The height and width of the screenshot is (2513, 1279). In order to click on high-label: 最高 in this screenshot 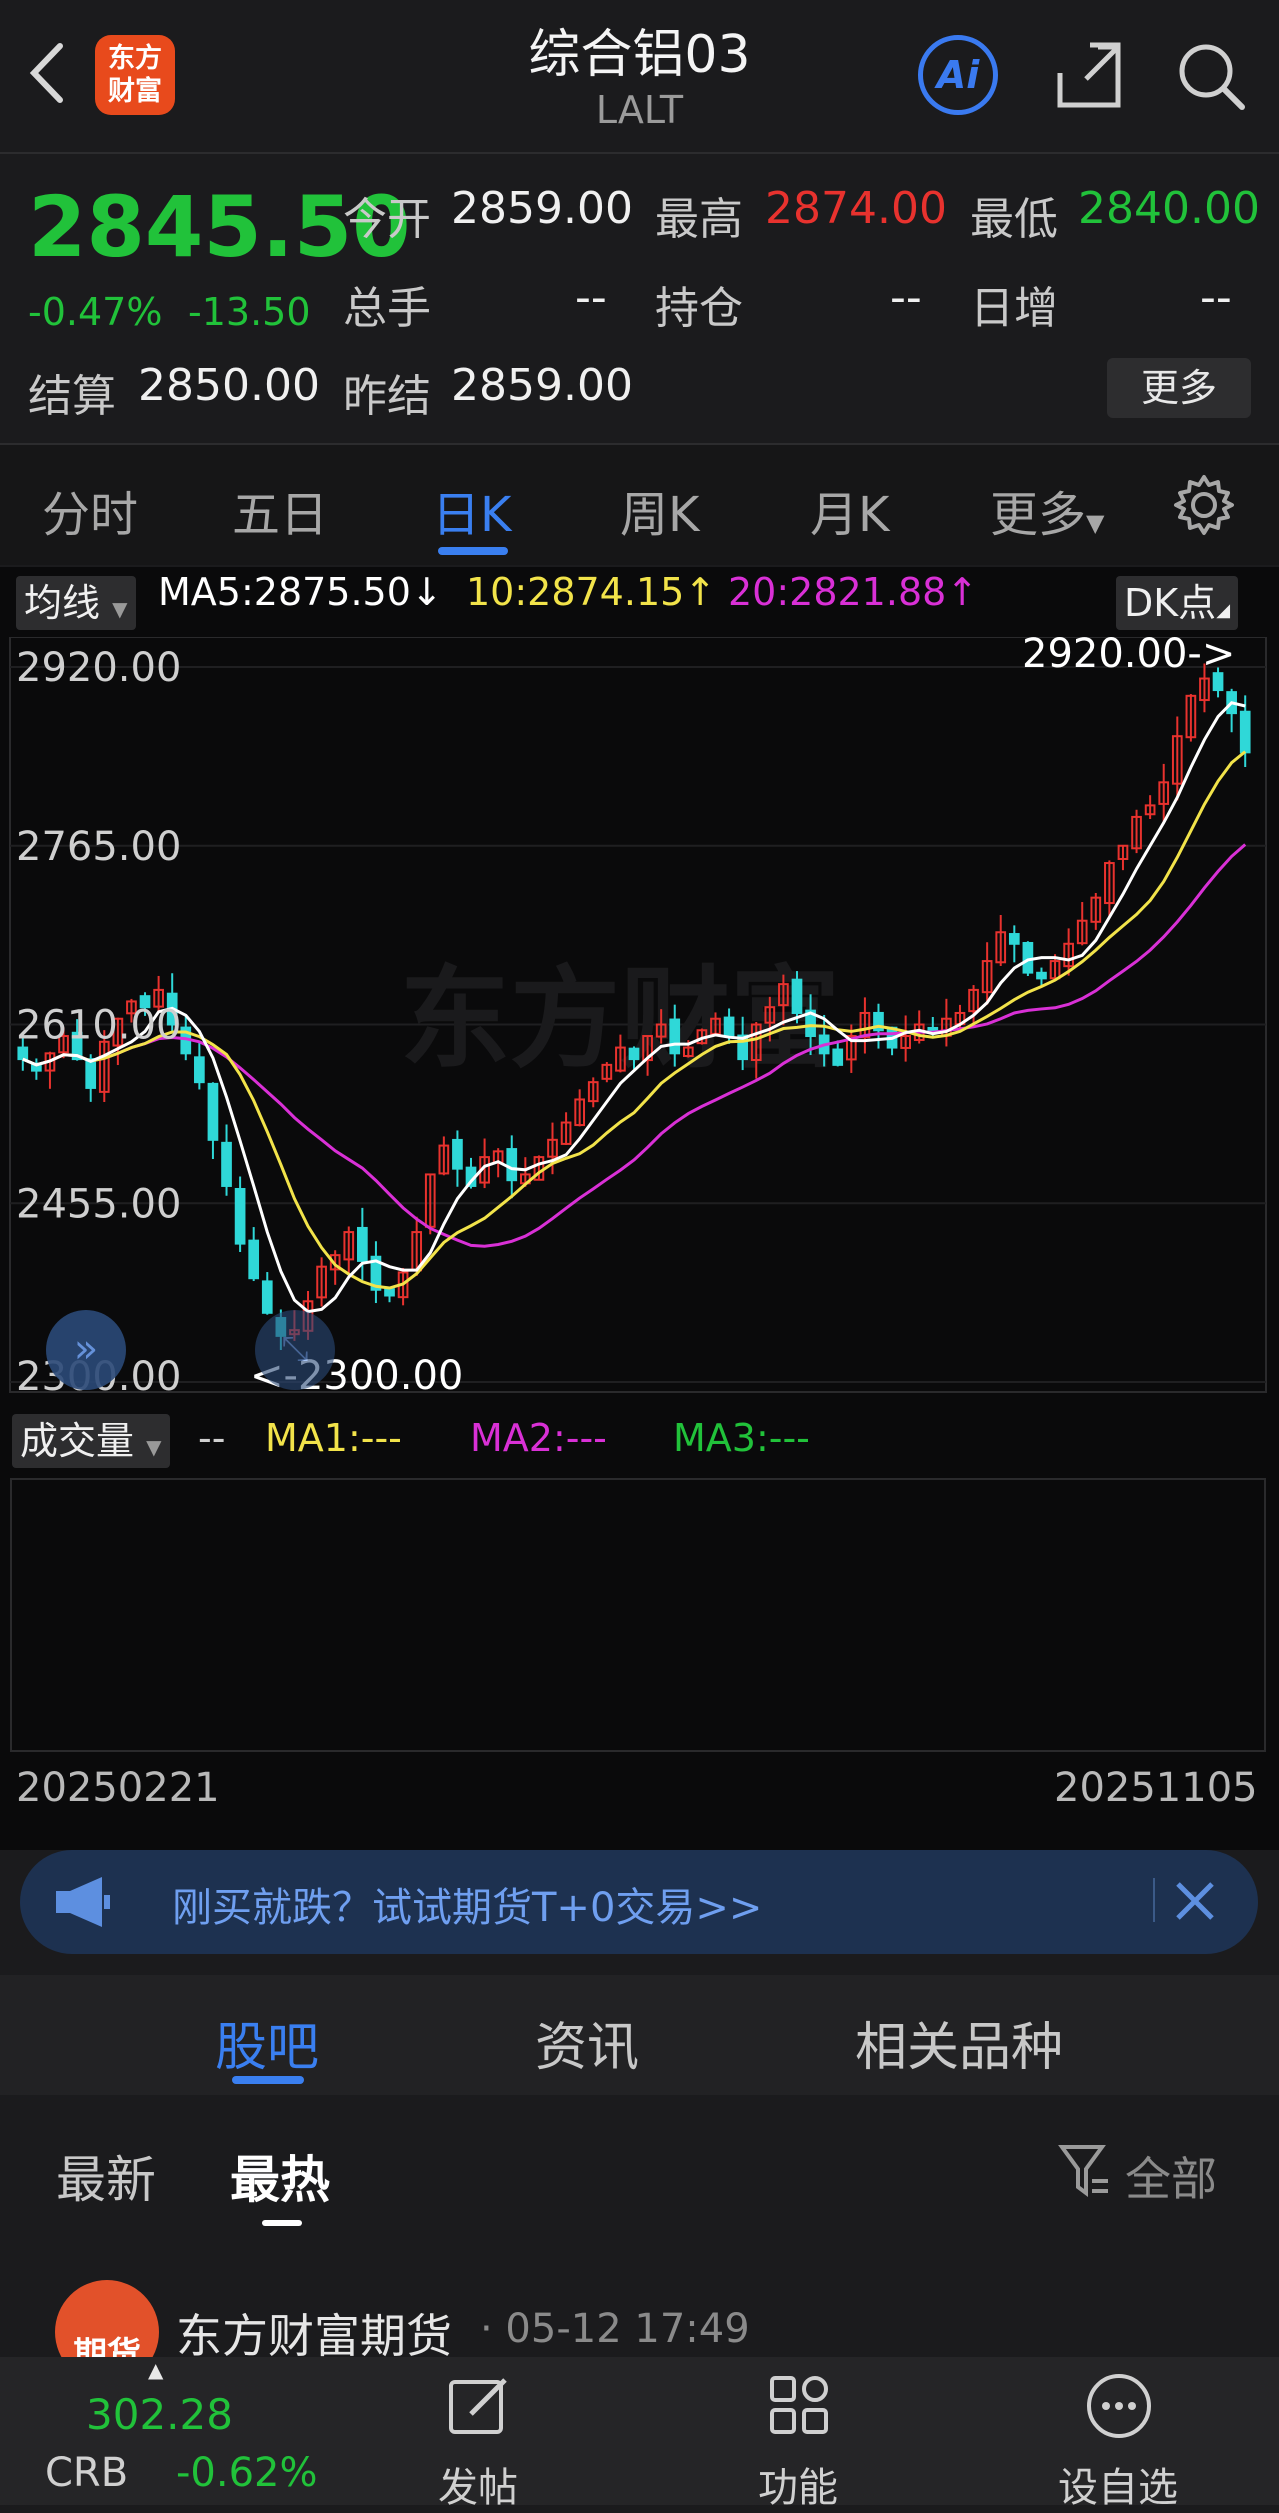, I will do `click(699, 219)`.